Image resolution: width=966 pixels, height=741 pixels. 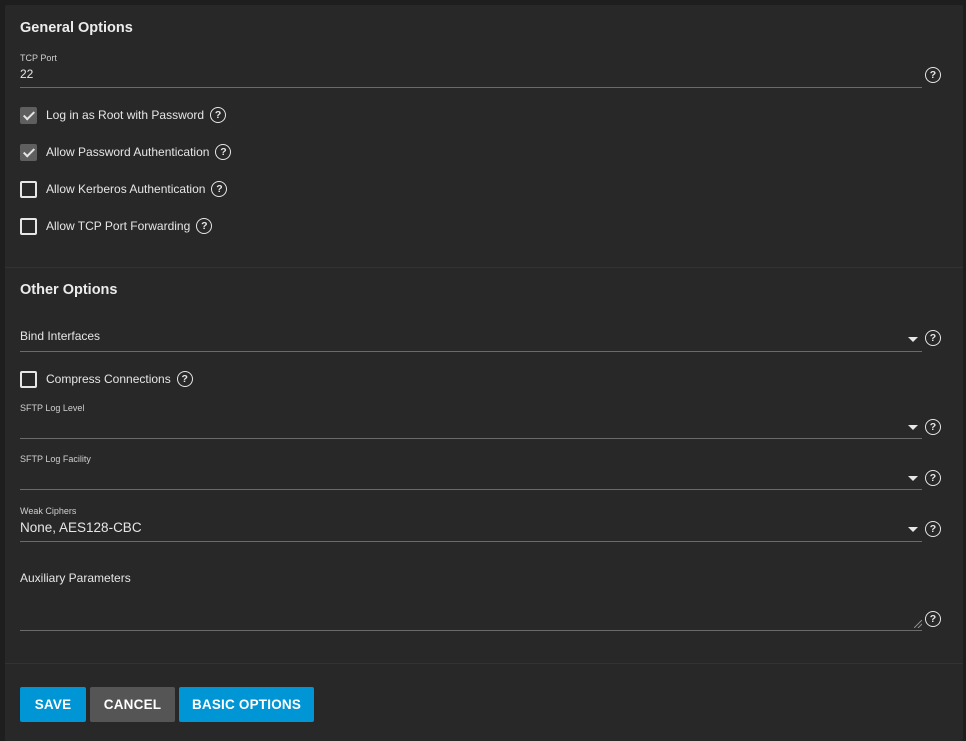 What do you see at coordinates (933, 478) in the screenshot?
I see `sftp-log-facility-help-icon: ?` at bounding box center [933, 478].